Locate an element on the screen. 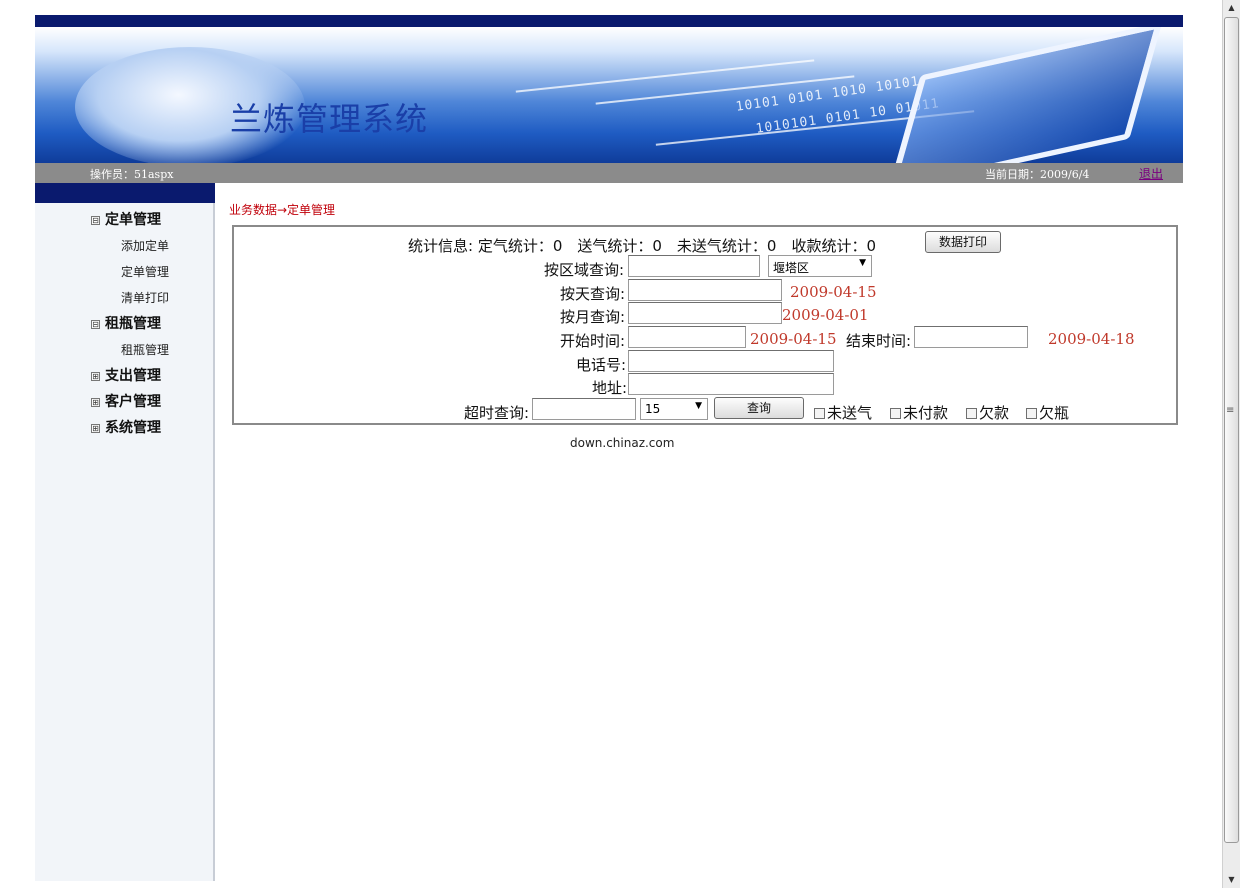 This screenshot has width=1240, height=888. top-bar is located at coordinates (609, 21).